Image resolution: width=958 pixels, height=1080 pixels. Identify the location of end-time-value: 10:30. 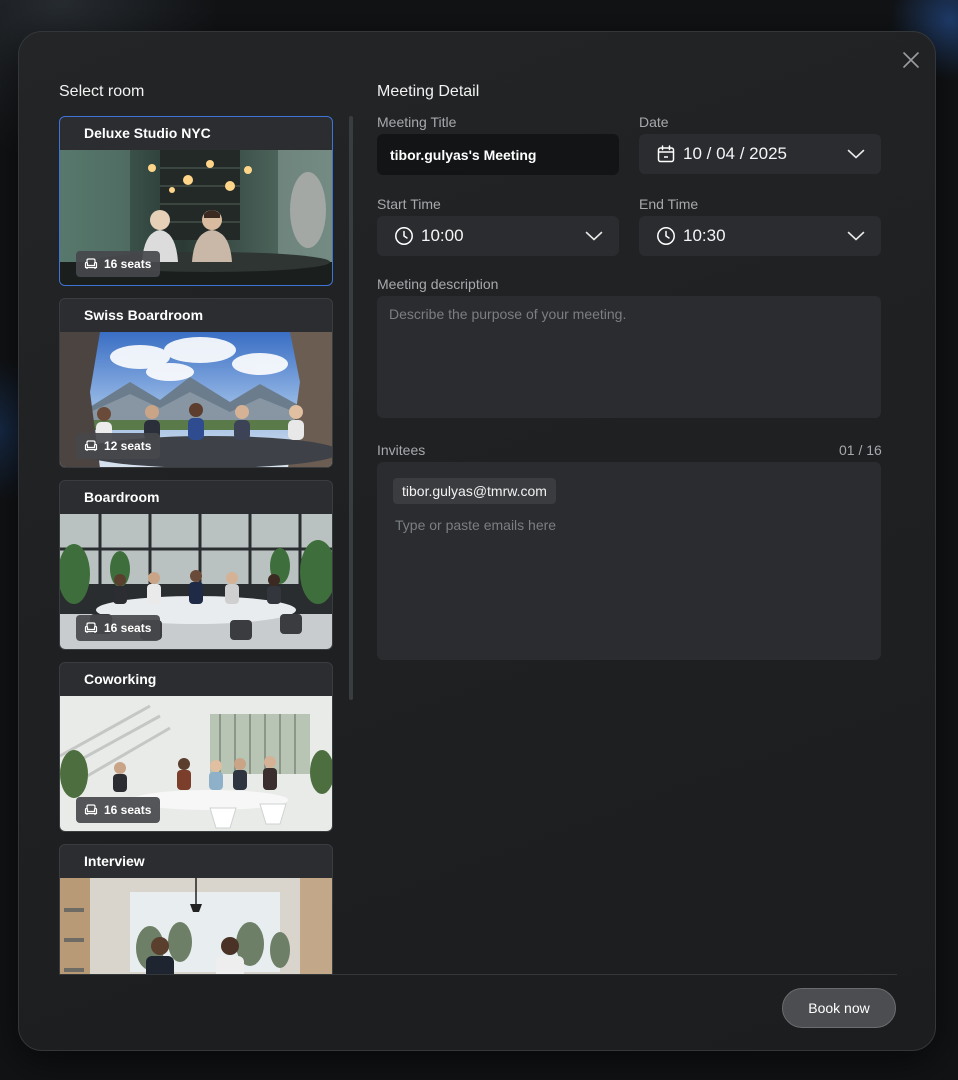
(704, 235).